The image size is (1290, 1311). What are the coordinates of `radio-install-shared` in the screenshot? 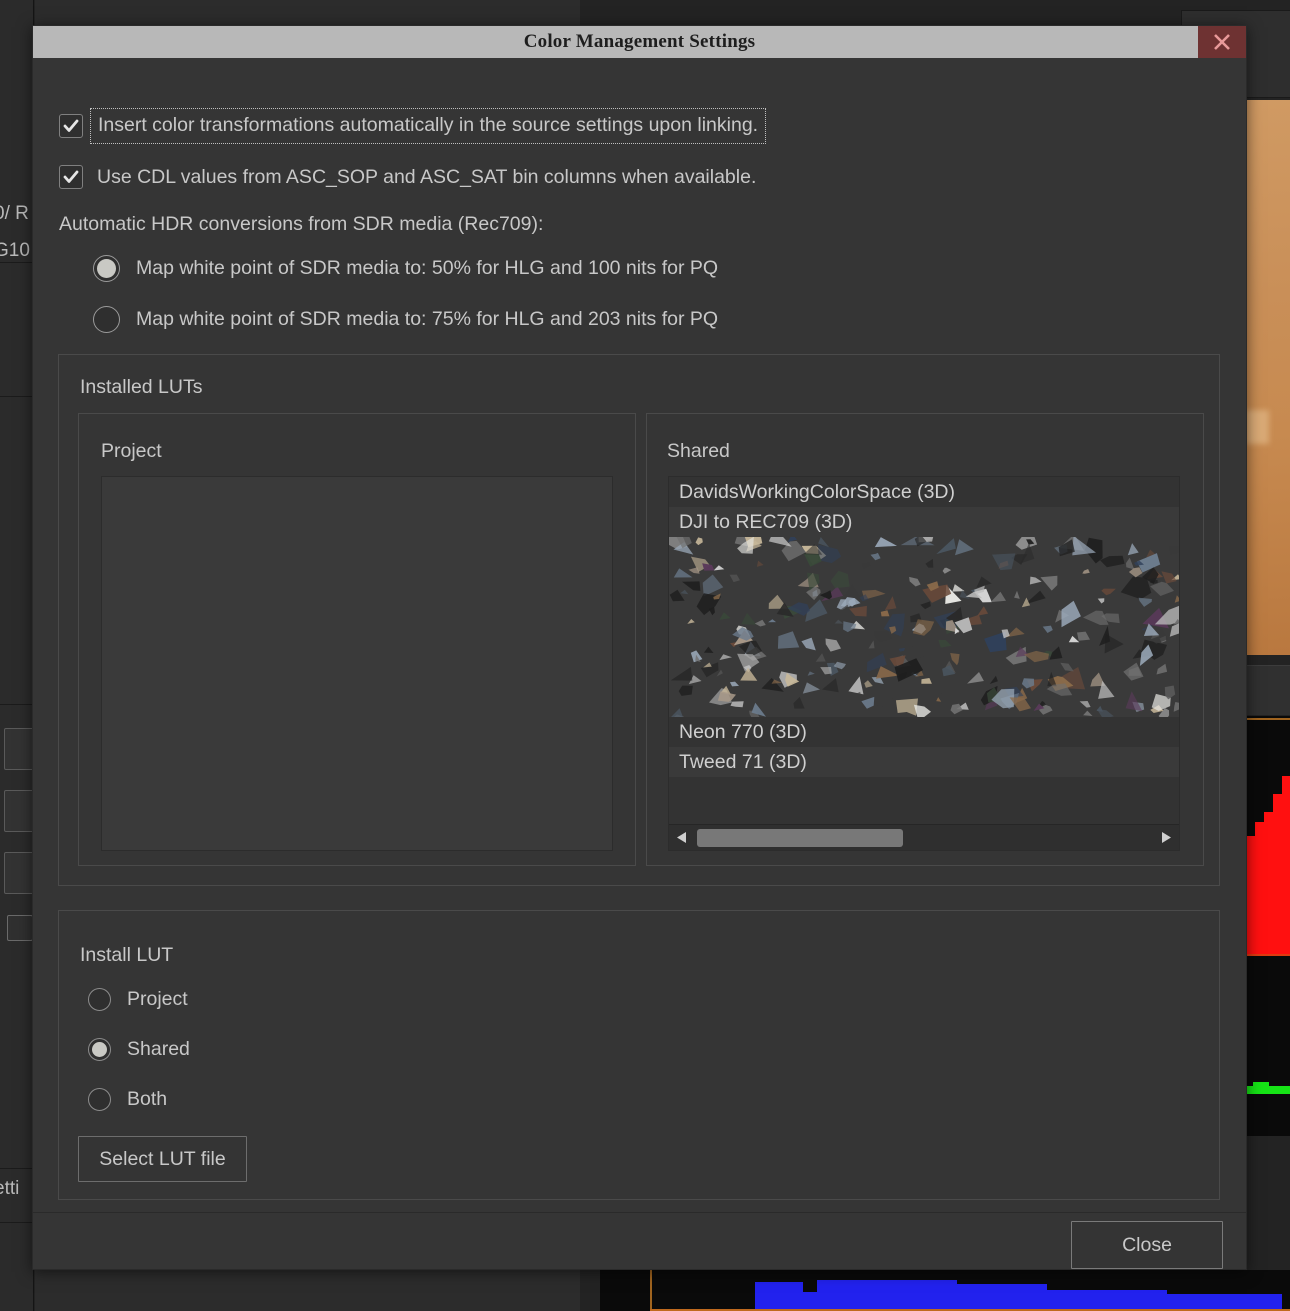 It's located at (99, 1049).